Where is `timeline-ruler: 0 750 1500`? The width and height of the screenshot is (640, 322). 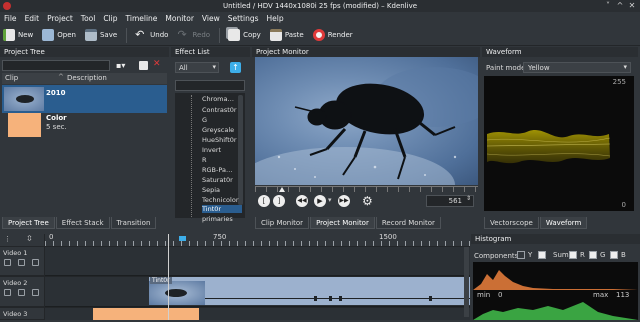
timeline-ruler: 0 750 1500 is located at coordinates (257, 239).